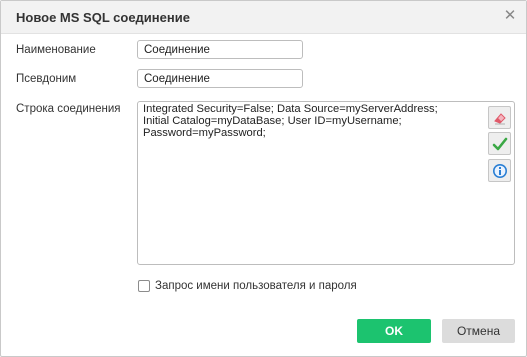 The height and width of the screenshot is (357, 527). What do you see at coordinates (510, 16) in the screenshot?
I see `close-icon: ✕` at bounding box center [510, 16].